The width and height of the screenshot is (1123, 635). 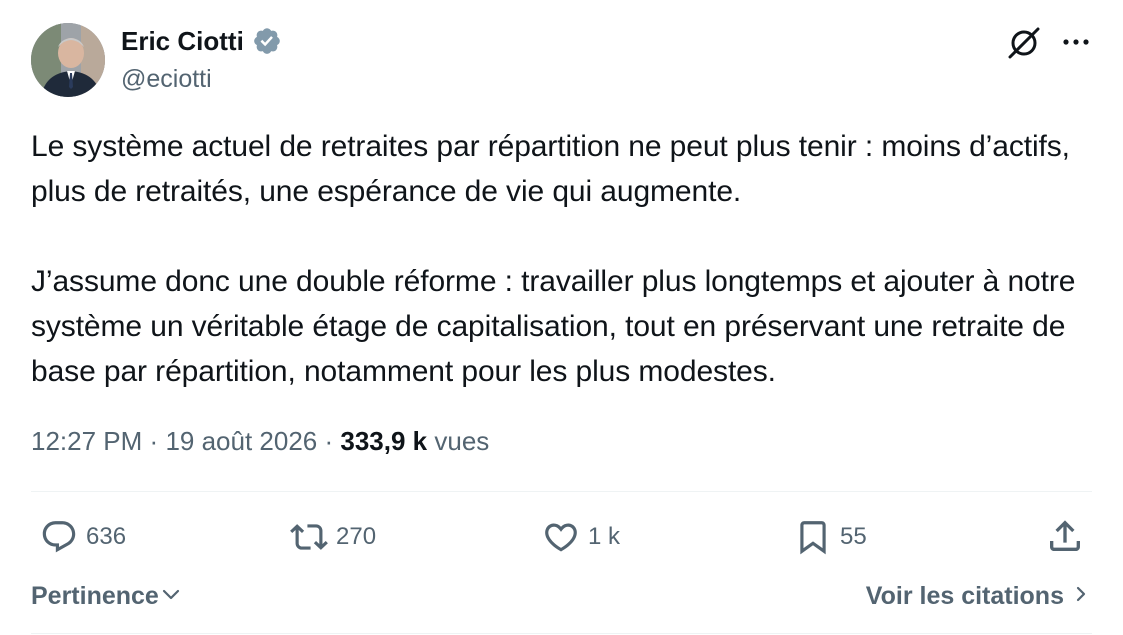 What do you see at coordinates (1065, 536) in the screenshot?
I see `share-icon` at bounding box center [1065, 536].